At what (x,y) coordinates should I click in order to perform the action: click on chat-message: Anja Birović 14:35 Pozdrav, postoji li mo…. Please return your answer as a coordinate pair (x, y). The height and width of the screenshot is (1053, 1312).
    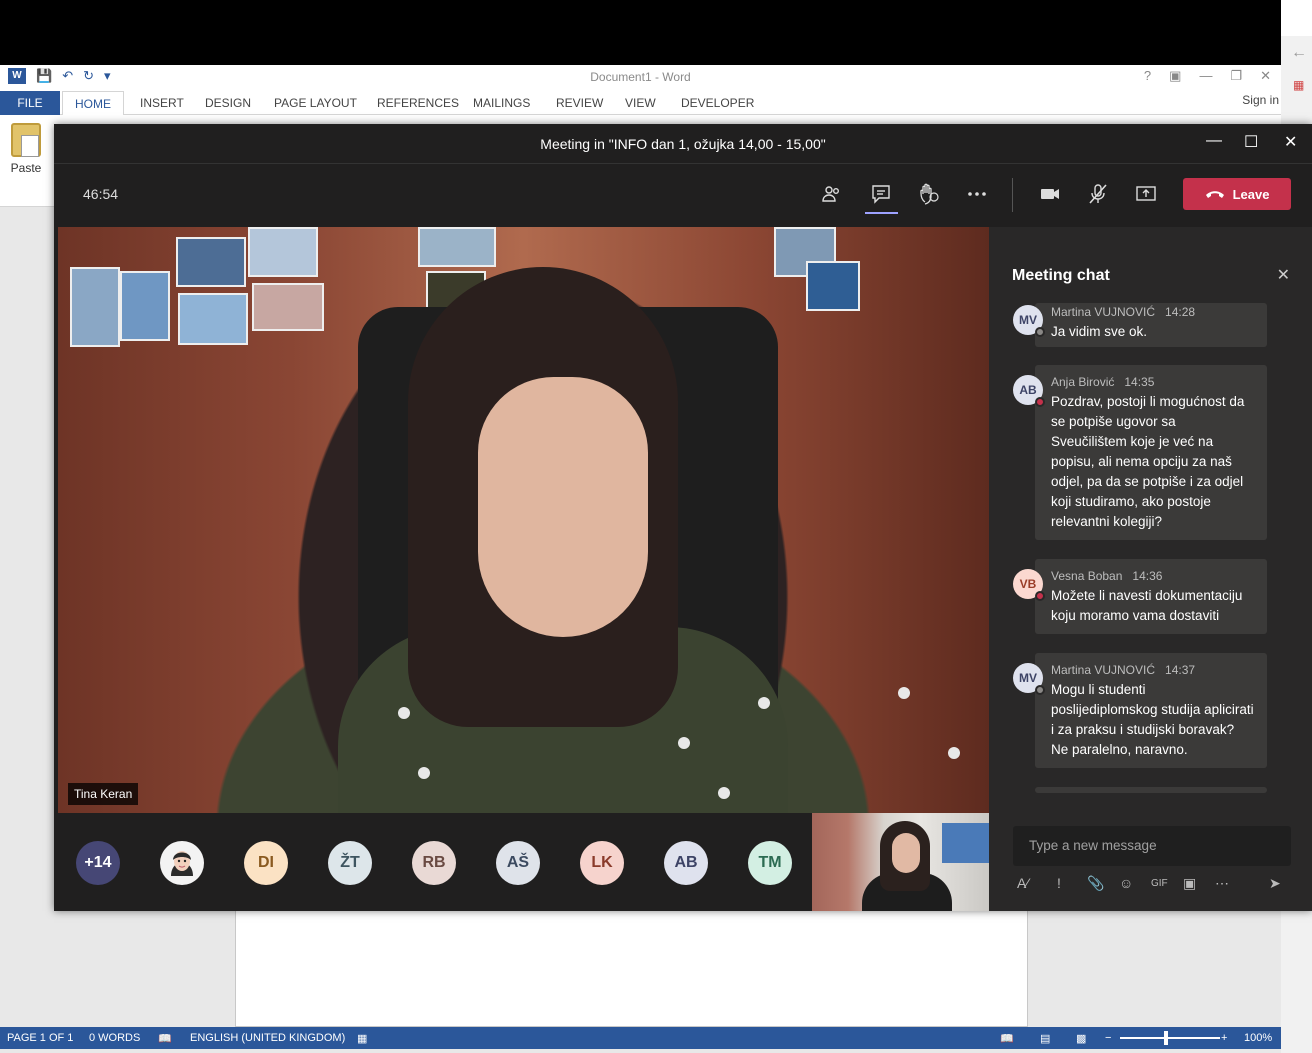
    Looking at the image, I should click on (1151, 452).